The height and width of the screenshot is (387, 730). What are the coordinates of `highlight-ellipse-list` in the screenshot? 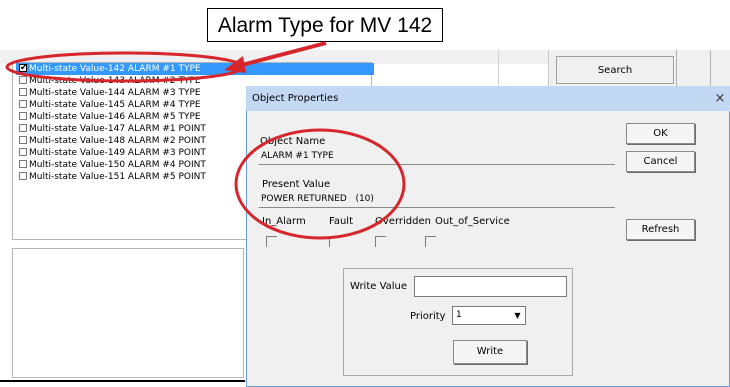 It's located at (125, 67).